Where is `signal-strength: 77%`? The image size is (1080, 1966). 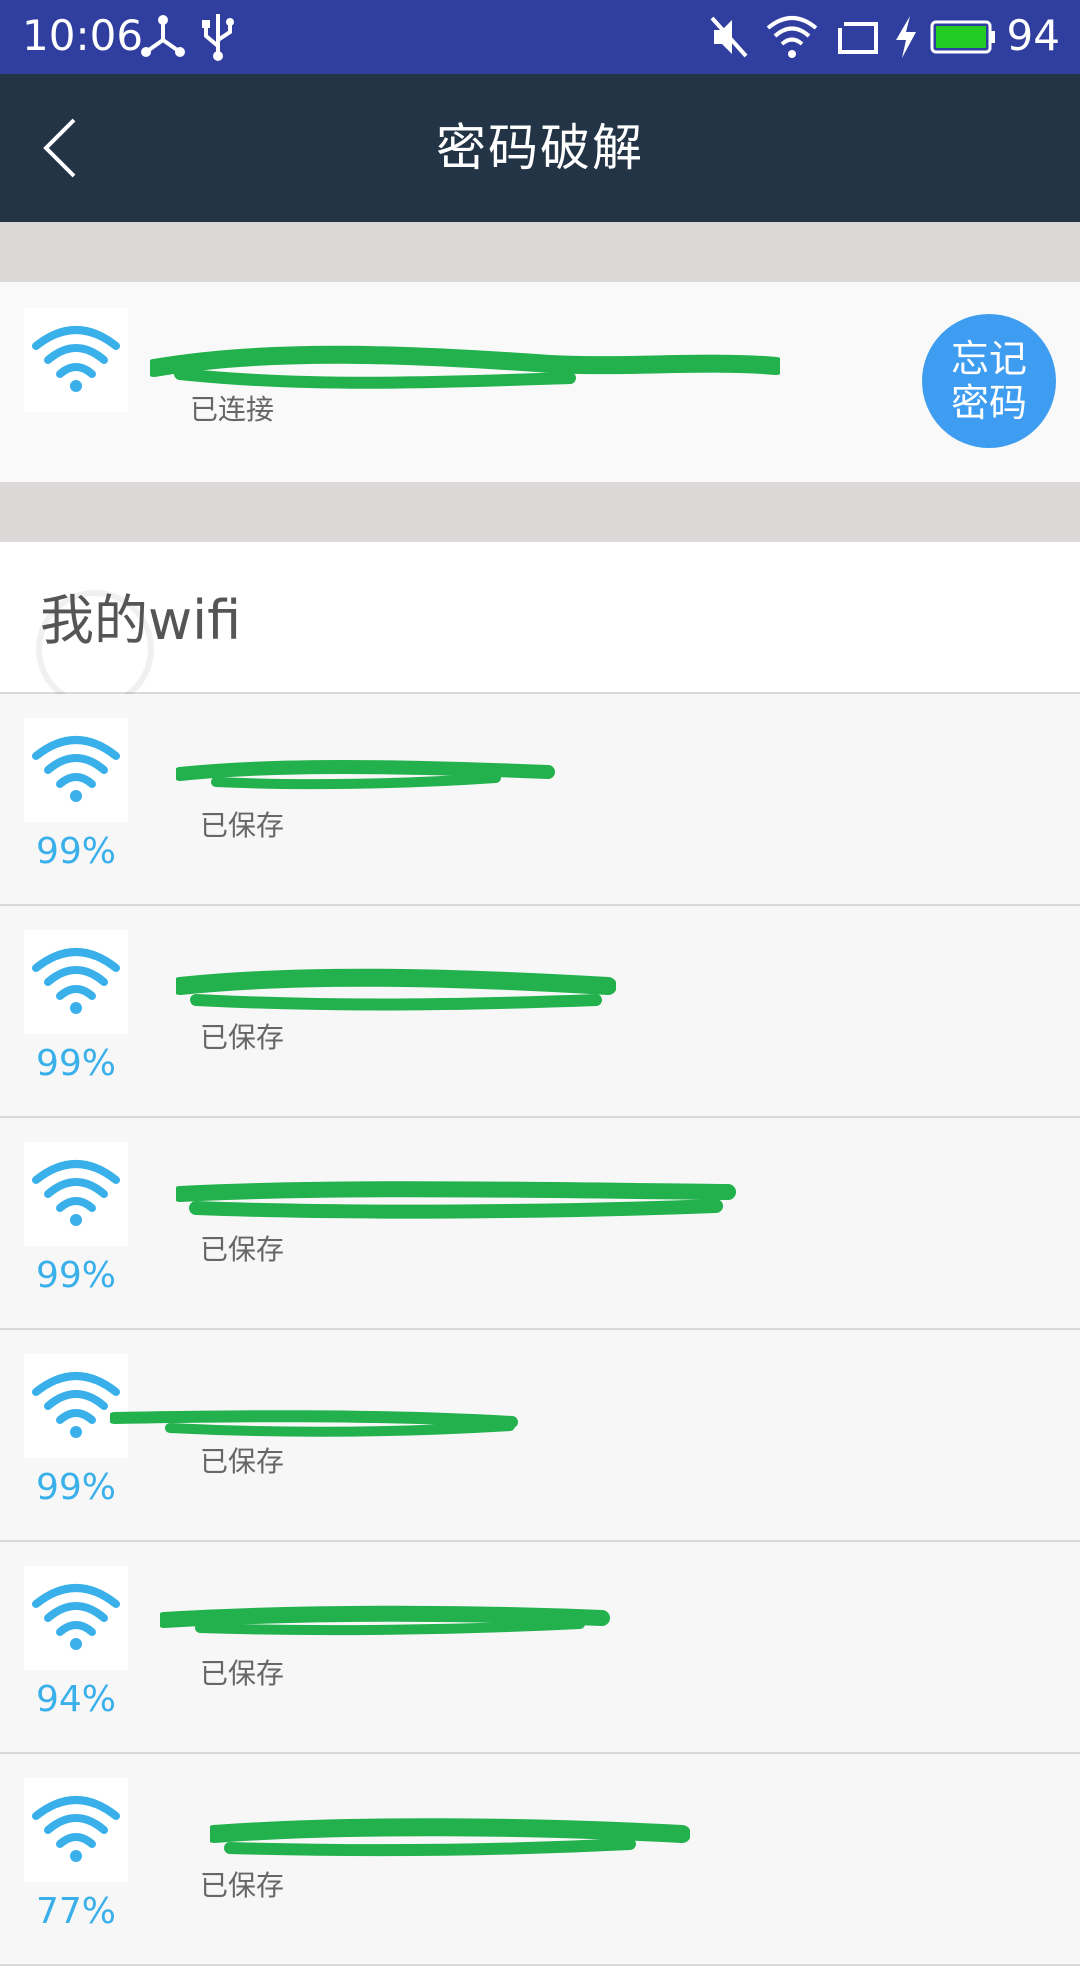
signal-strength: 77% is located at coordinates (75, 1911).